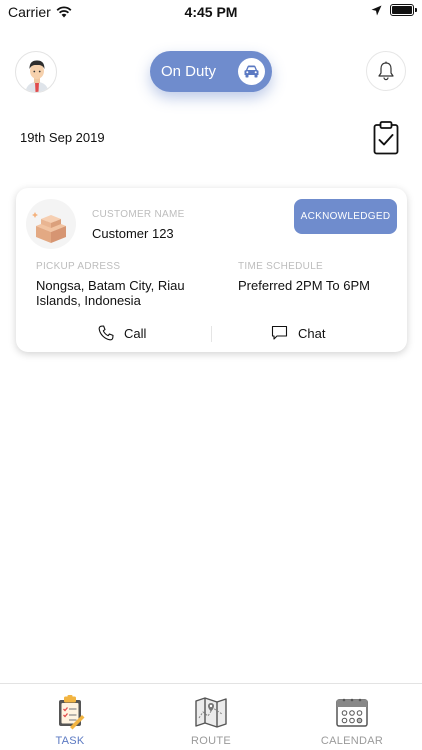 The image size is (422, 750). What do you see at coordinates (78, 266) in the screenshot?
I see `pickup-address-label: PICKUP ADRESS` at bounding box center [78, 266].